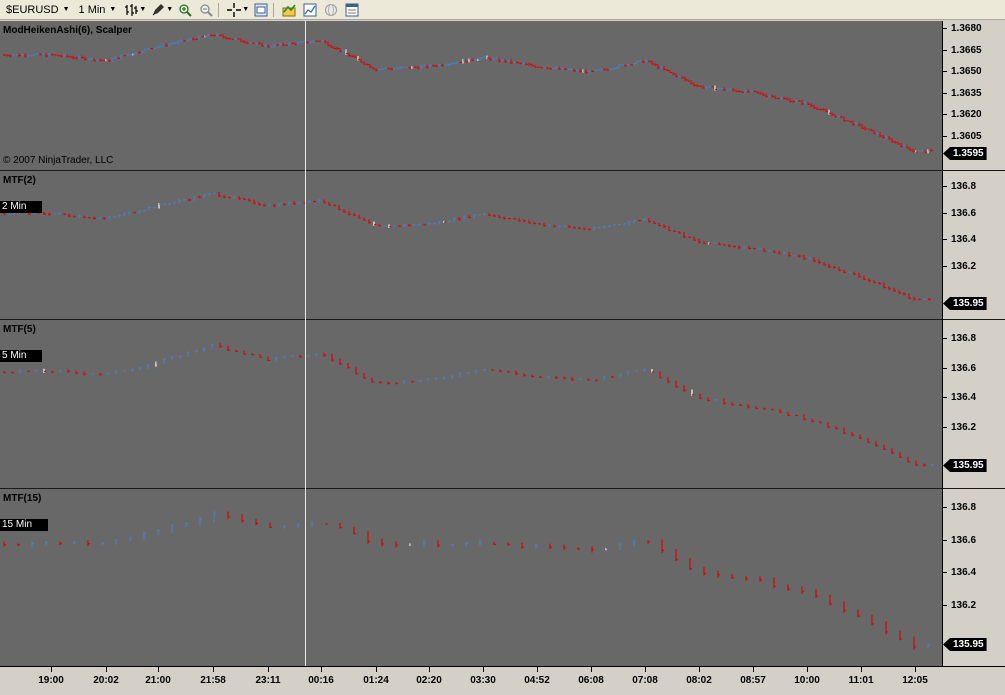  Describe the element at coordinates (268, 680) in the screenshot. I see `tick-label: 23:11` at that location.